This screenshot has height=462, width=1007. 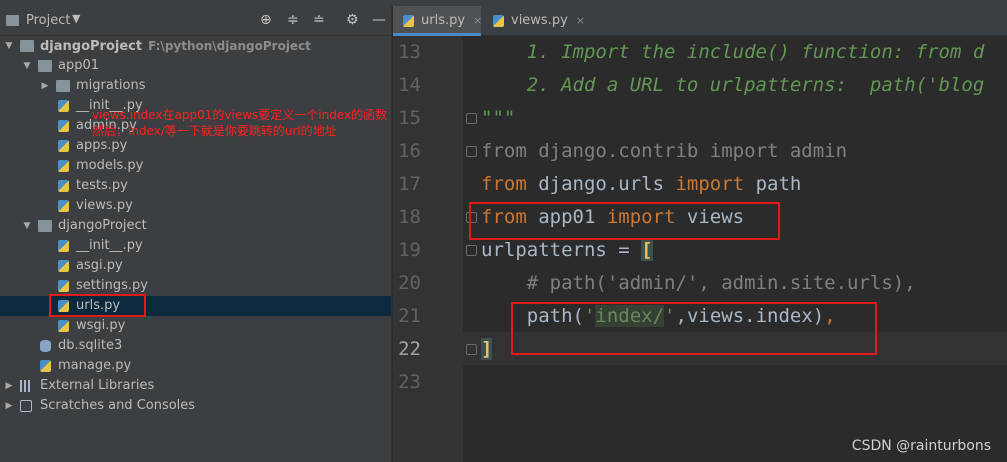 What do you see at coordinates (195, 386) in the screenshot?
I see `tree-item-external-libraries: ▶ External Libraries` at bounding box center [195, 386].